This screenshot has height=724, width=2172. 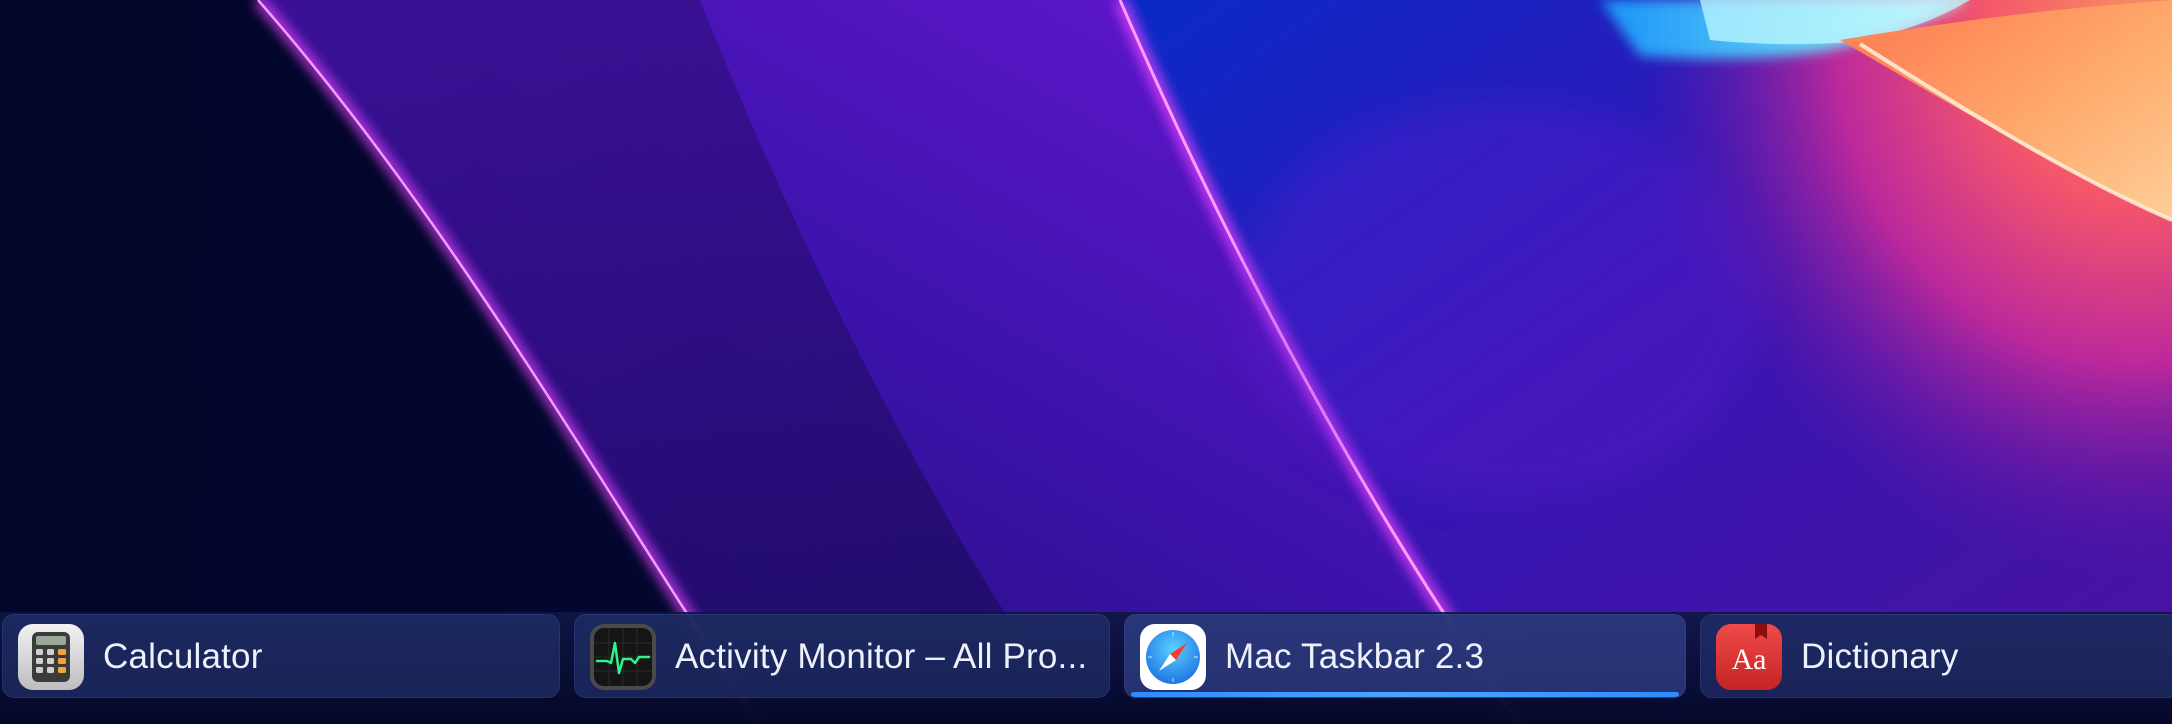 I want to click on calculator-icon, so click(x=51, y=657).